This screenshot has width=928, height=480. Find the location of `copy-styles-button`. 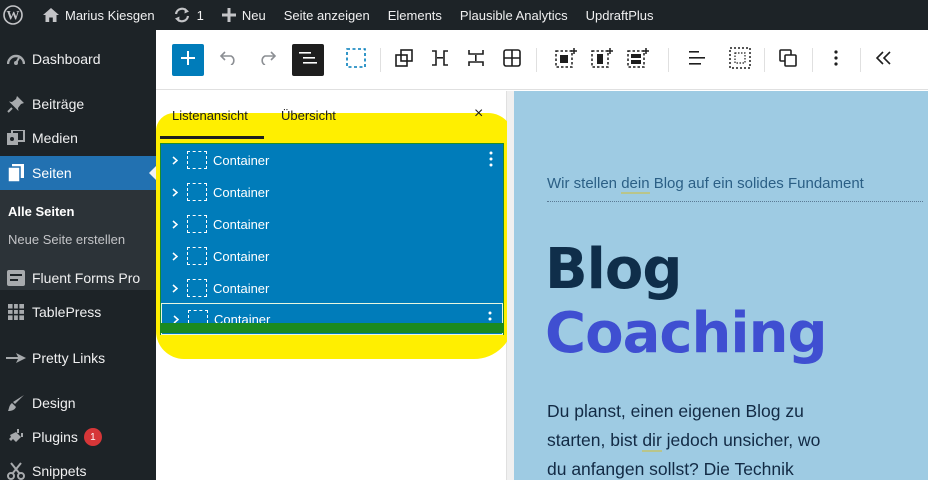

copy-styles-button is located at coordinates (788, 60).